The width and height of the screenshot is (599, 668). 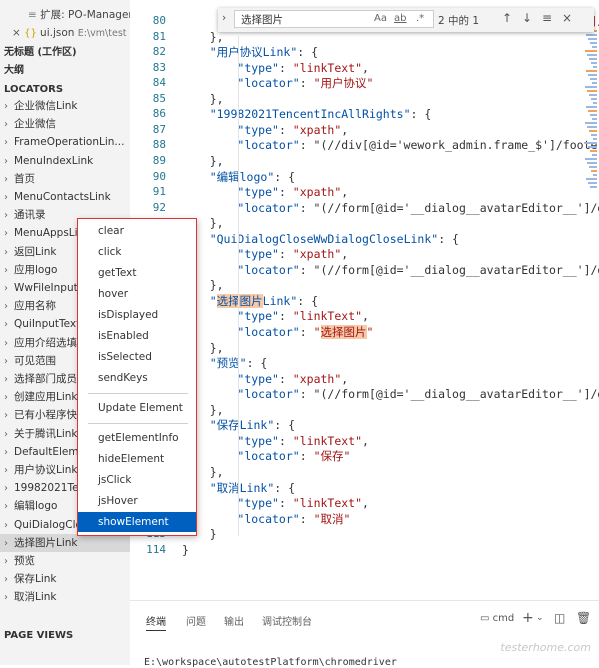 I want to click on menu-item: jsHover, so click(x=137, y=501).